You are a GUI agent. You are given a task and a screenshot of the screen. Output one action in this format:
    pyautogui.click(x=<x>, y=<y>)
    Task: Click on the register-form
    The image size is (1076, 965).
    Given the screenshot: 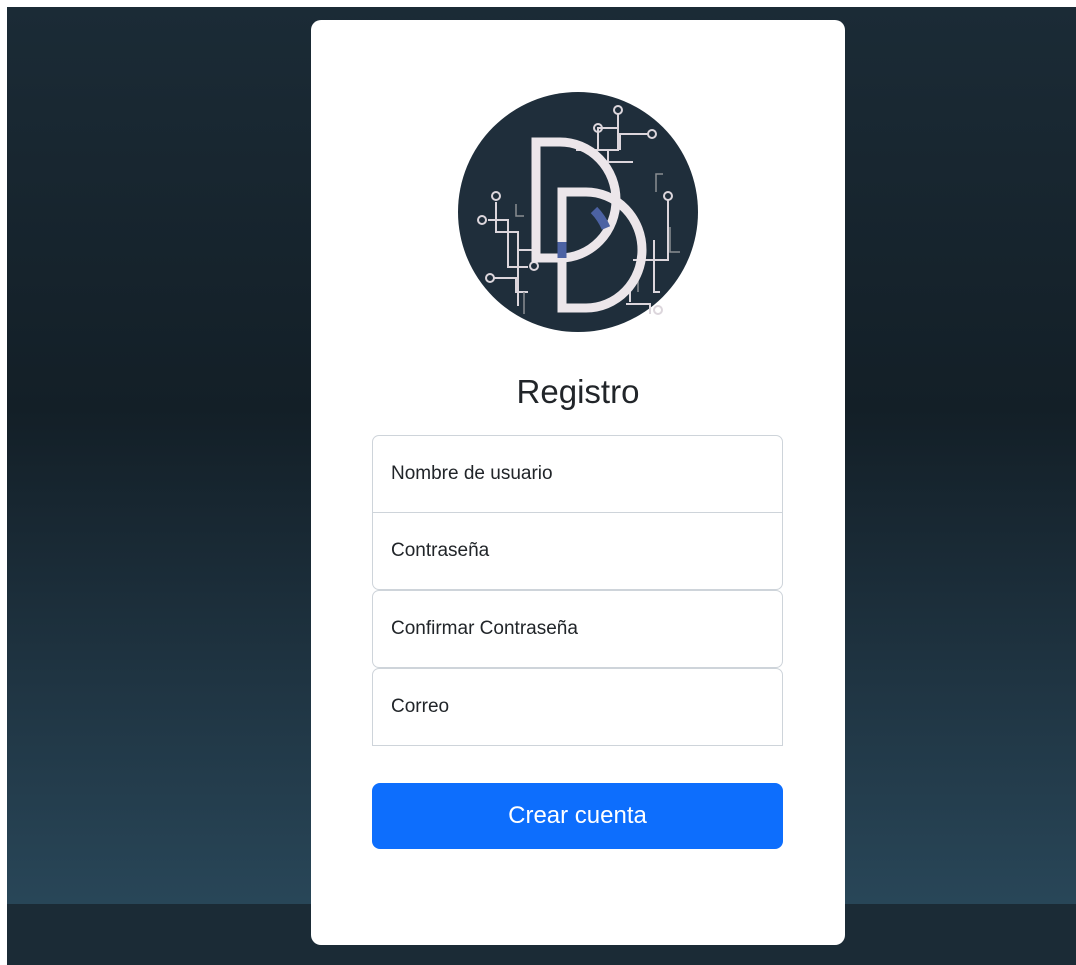 What is the action you would take?
    pyautogui.click(x=577, y=590)
    